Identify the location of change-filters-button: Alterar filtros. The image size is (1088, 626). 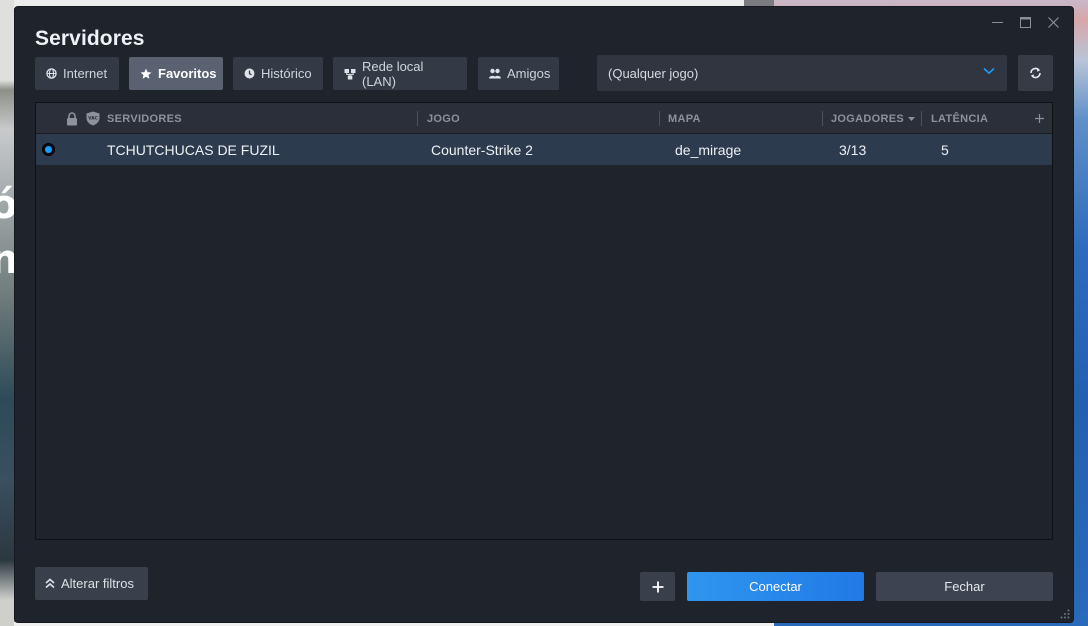
(91, 583).